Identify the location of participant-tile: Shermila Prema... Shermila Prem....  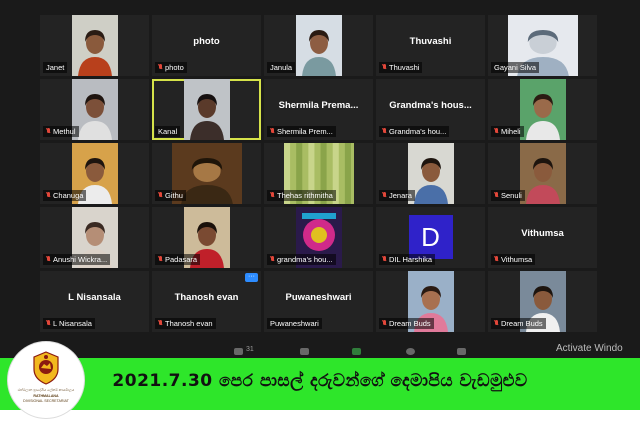
(318, 109).